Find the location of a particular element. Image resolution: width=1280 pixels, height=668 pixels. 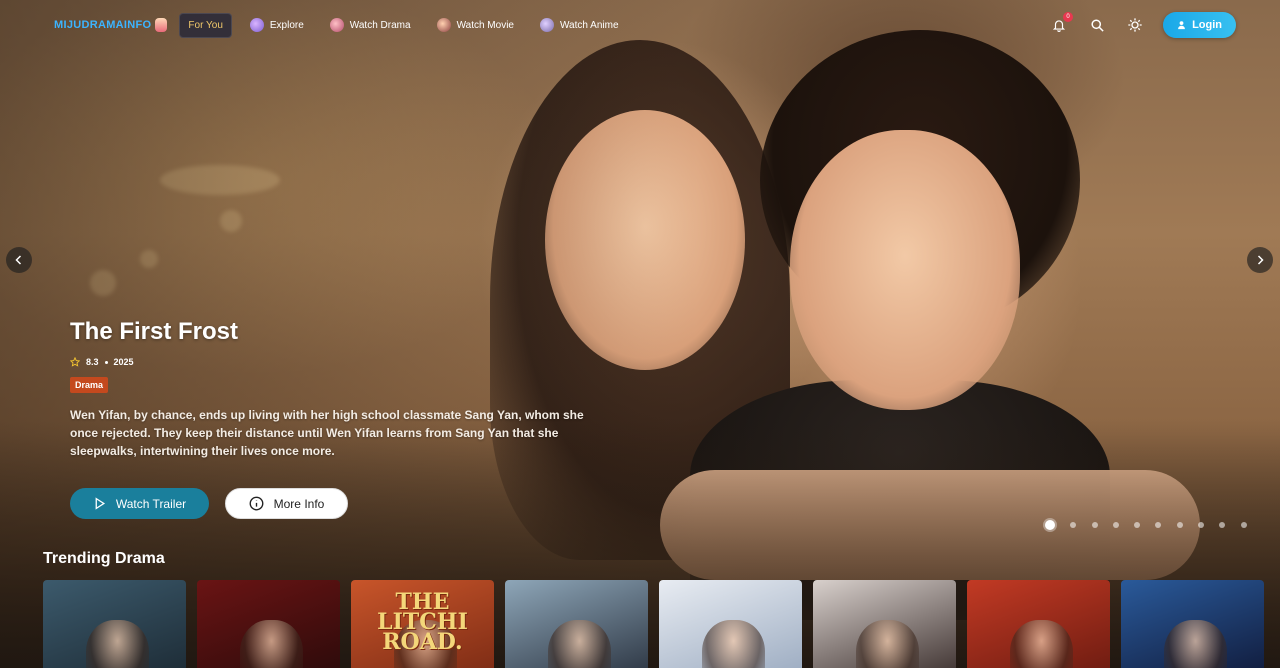

play-icon is located at coordinates (100, 503).